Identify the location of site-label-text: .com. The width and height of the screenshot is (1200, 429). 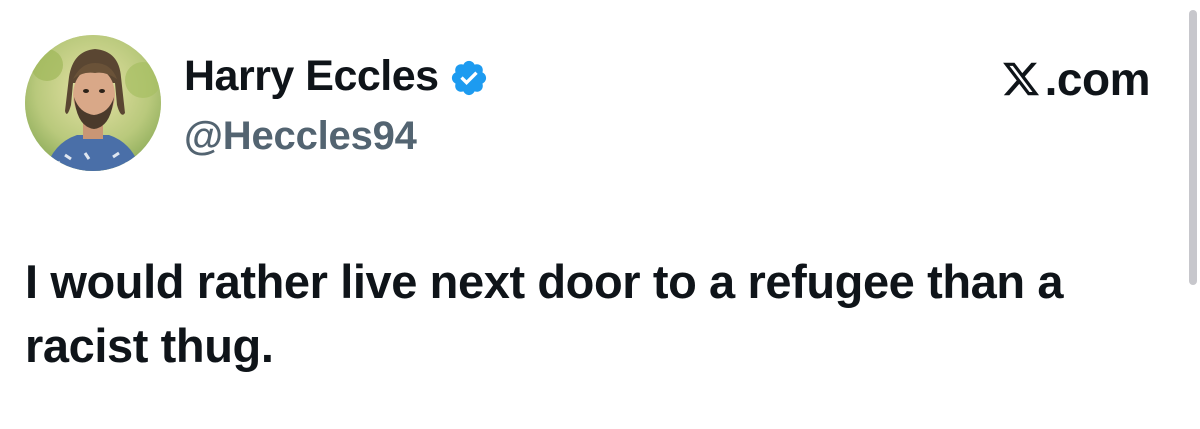
(1097, 79).